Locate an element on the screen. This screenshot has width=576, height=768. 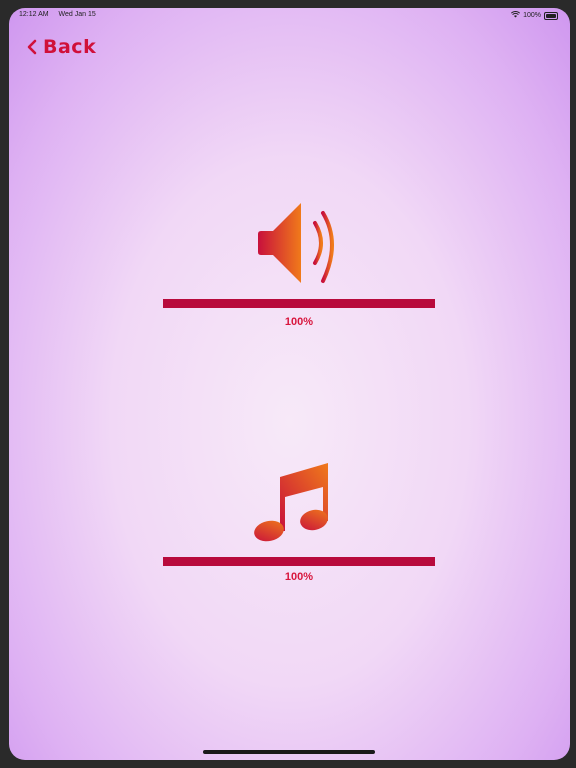
status-bar: 12:12 AM Wed Jan 15 100% is located at coordinates (289, 15).